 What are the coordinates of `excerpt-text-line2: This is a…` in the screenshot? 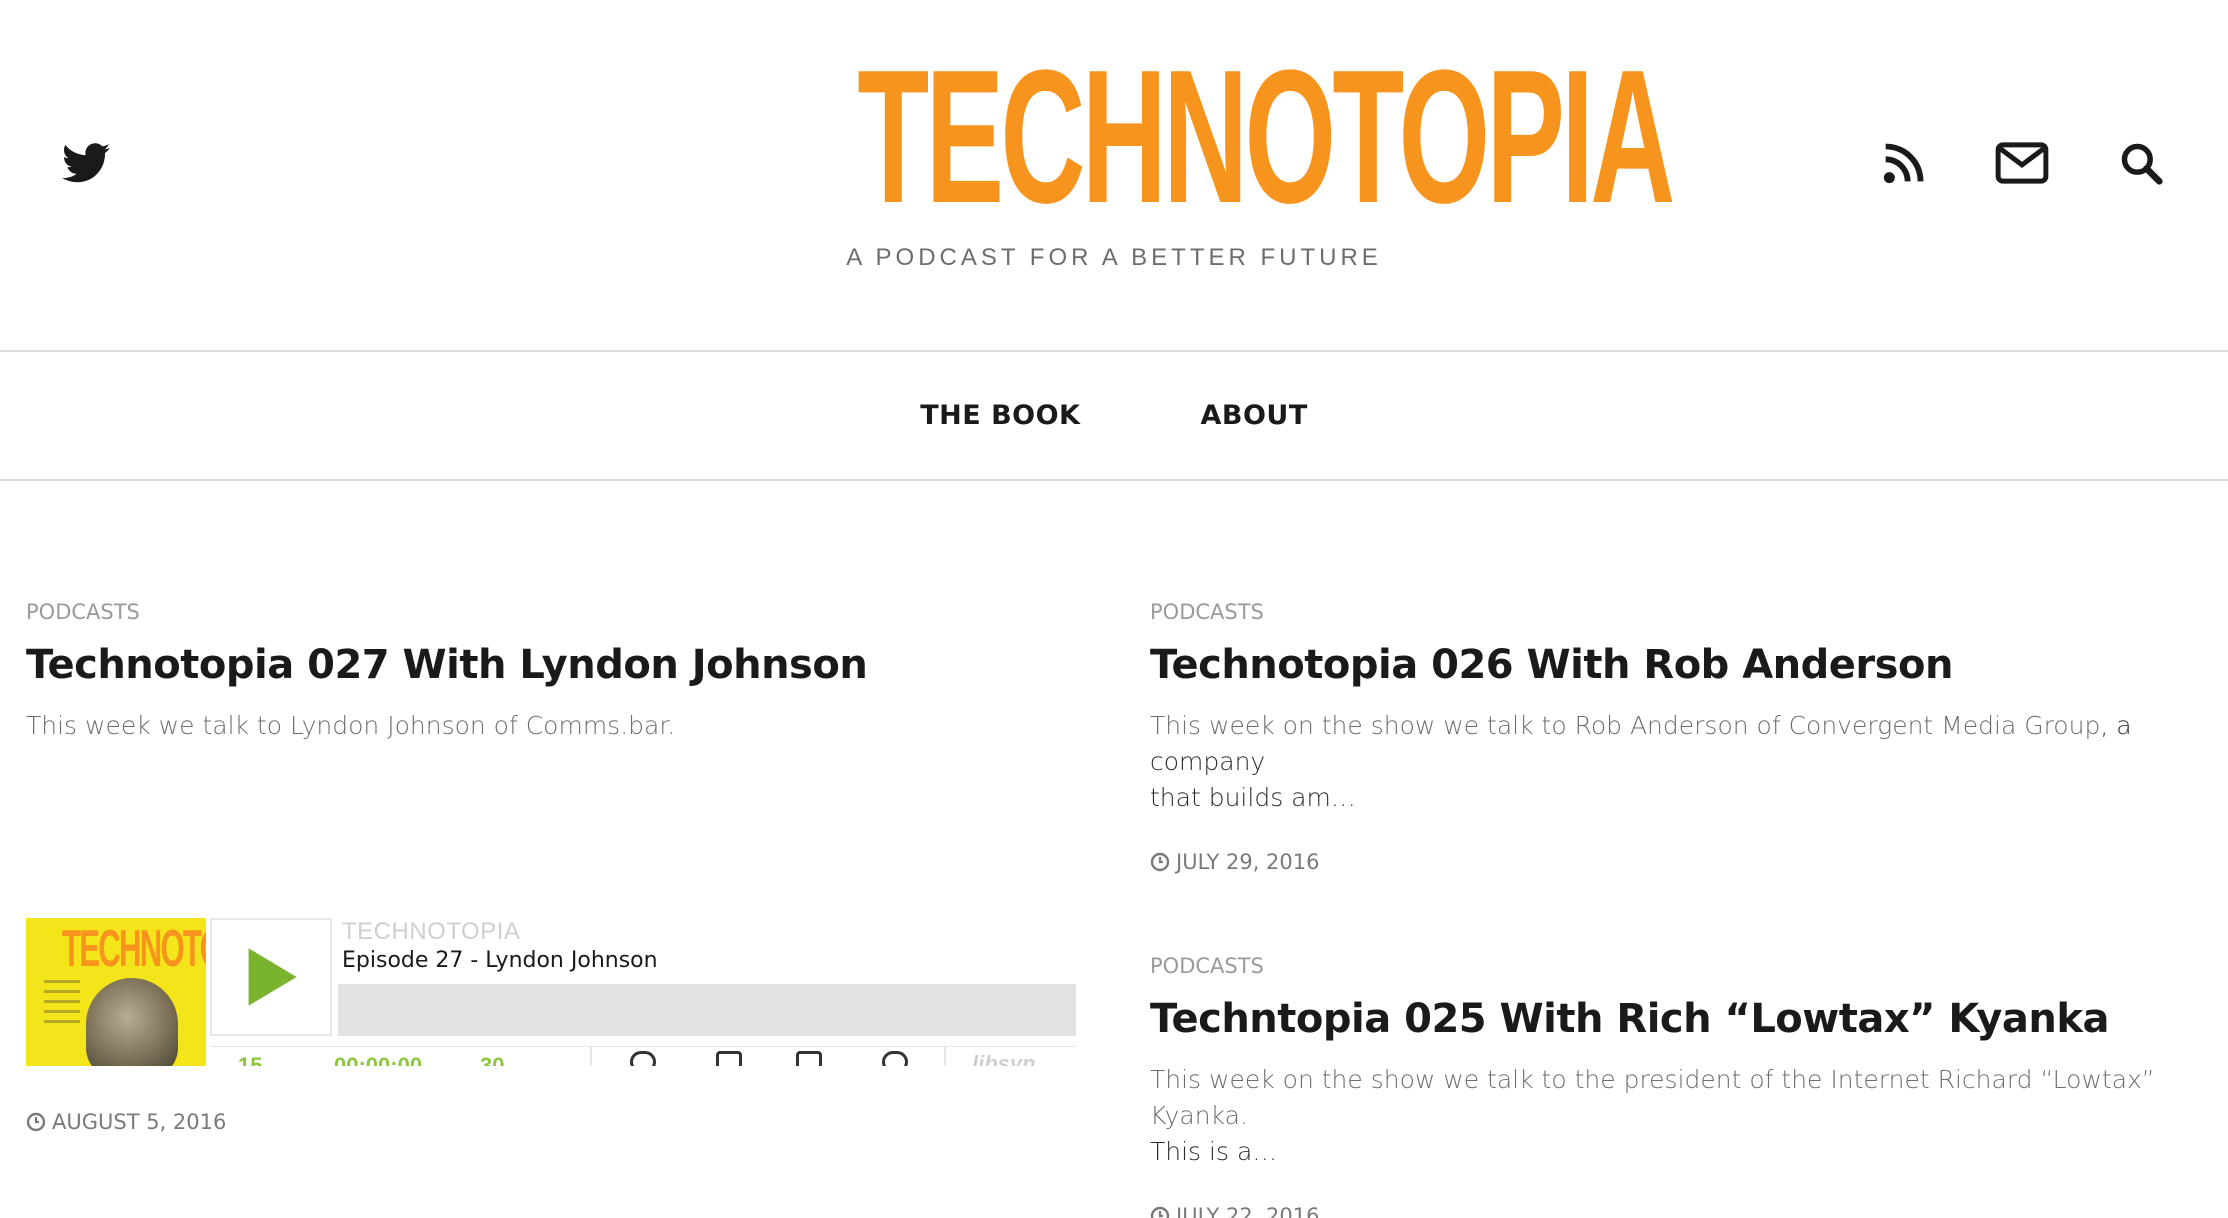 It's located at (1214, 1151).